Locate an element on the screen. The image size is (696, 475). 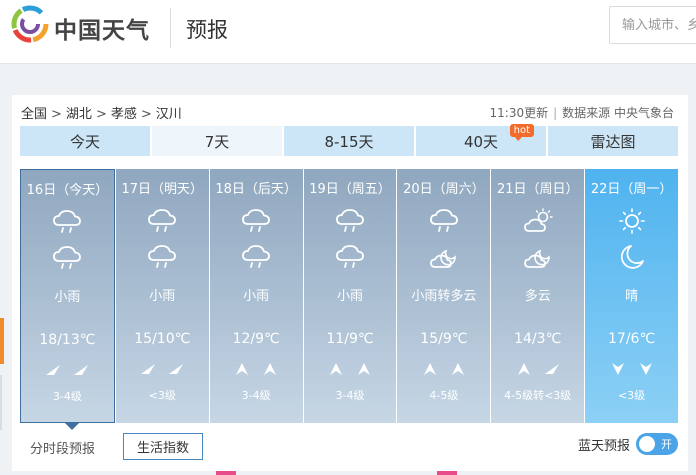
day-temperature: 12/9℃ is located at coordinates (256, 339).